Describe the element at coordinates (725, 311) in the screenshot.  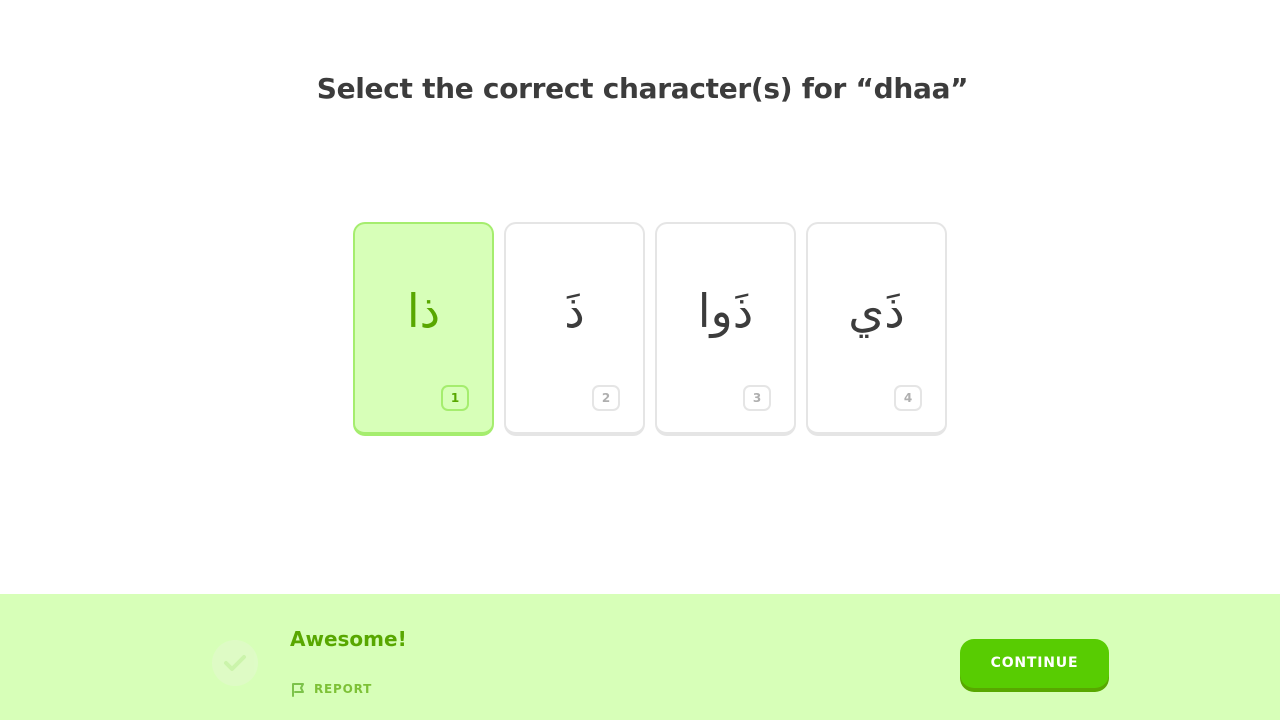
I see `choice-glyph: ذَوا` at that location.